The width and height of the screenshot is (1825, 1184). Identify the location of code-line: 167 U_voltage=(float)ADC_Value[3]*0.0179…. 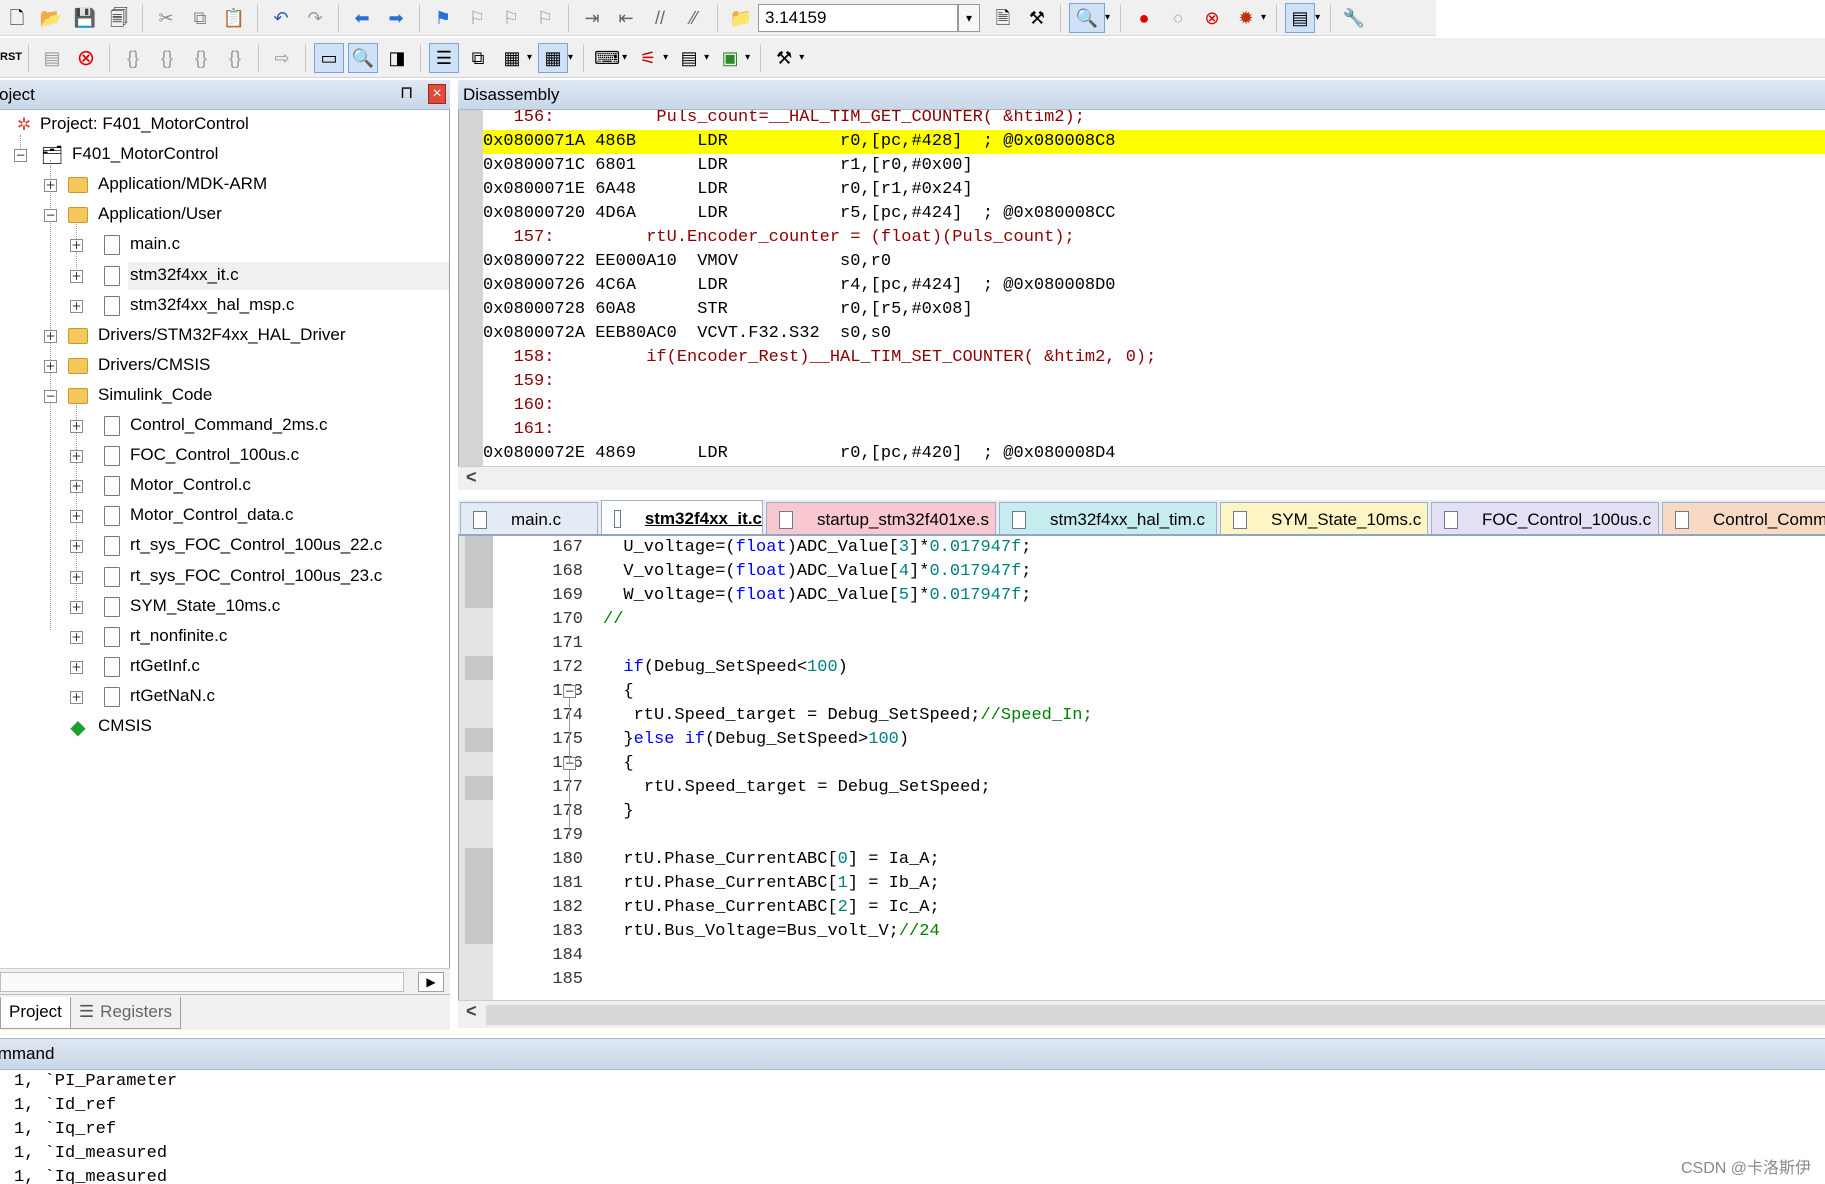
(1142, 548).